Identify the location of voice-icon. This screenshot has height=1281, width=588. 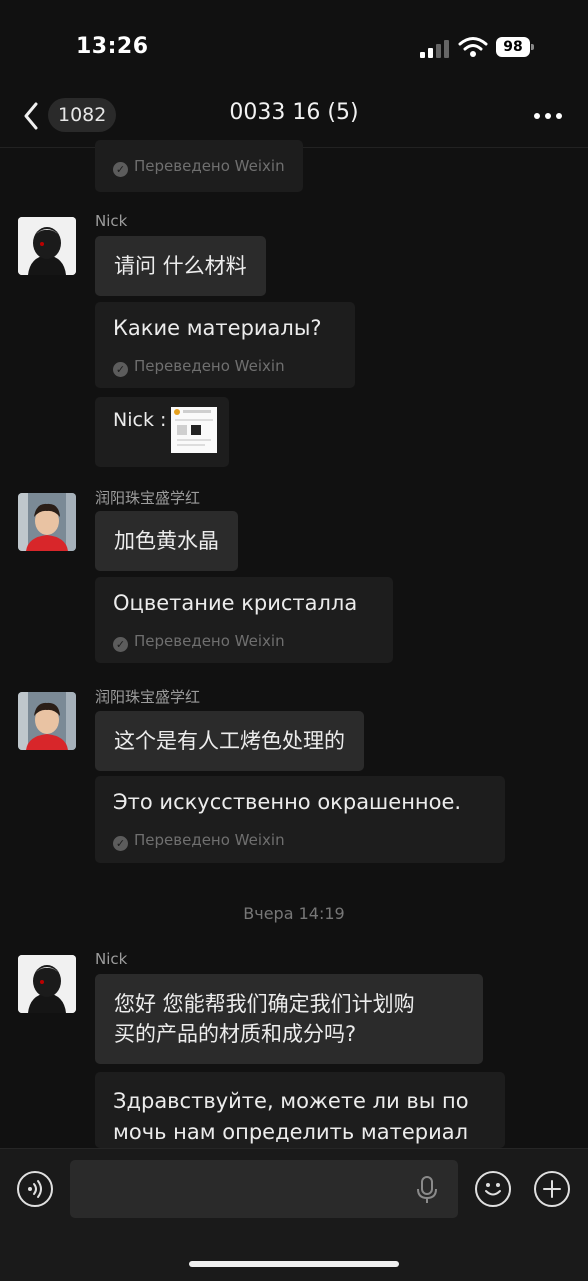
(35, 1189).